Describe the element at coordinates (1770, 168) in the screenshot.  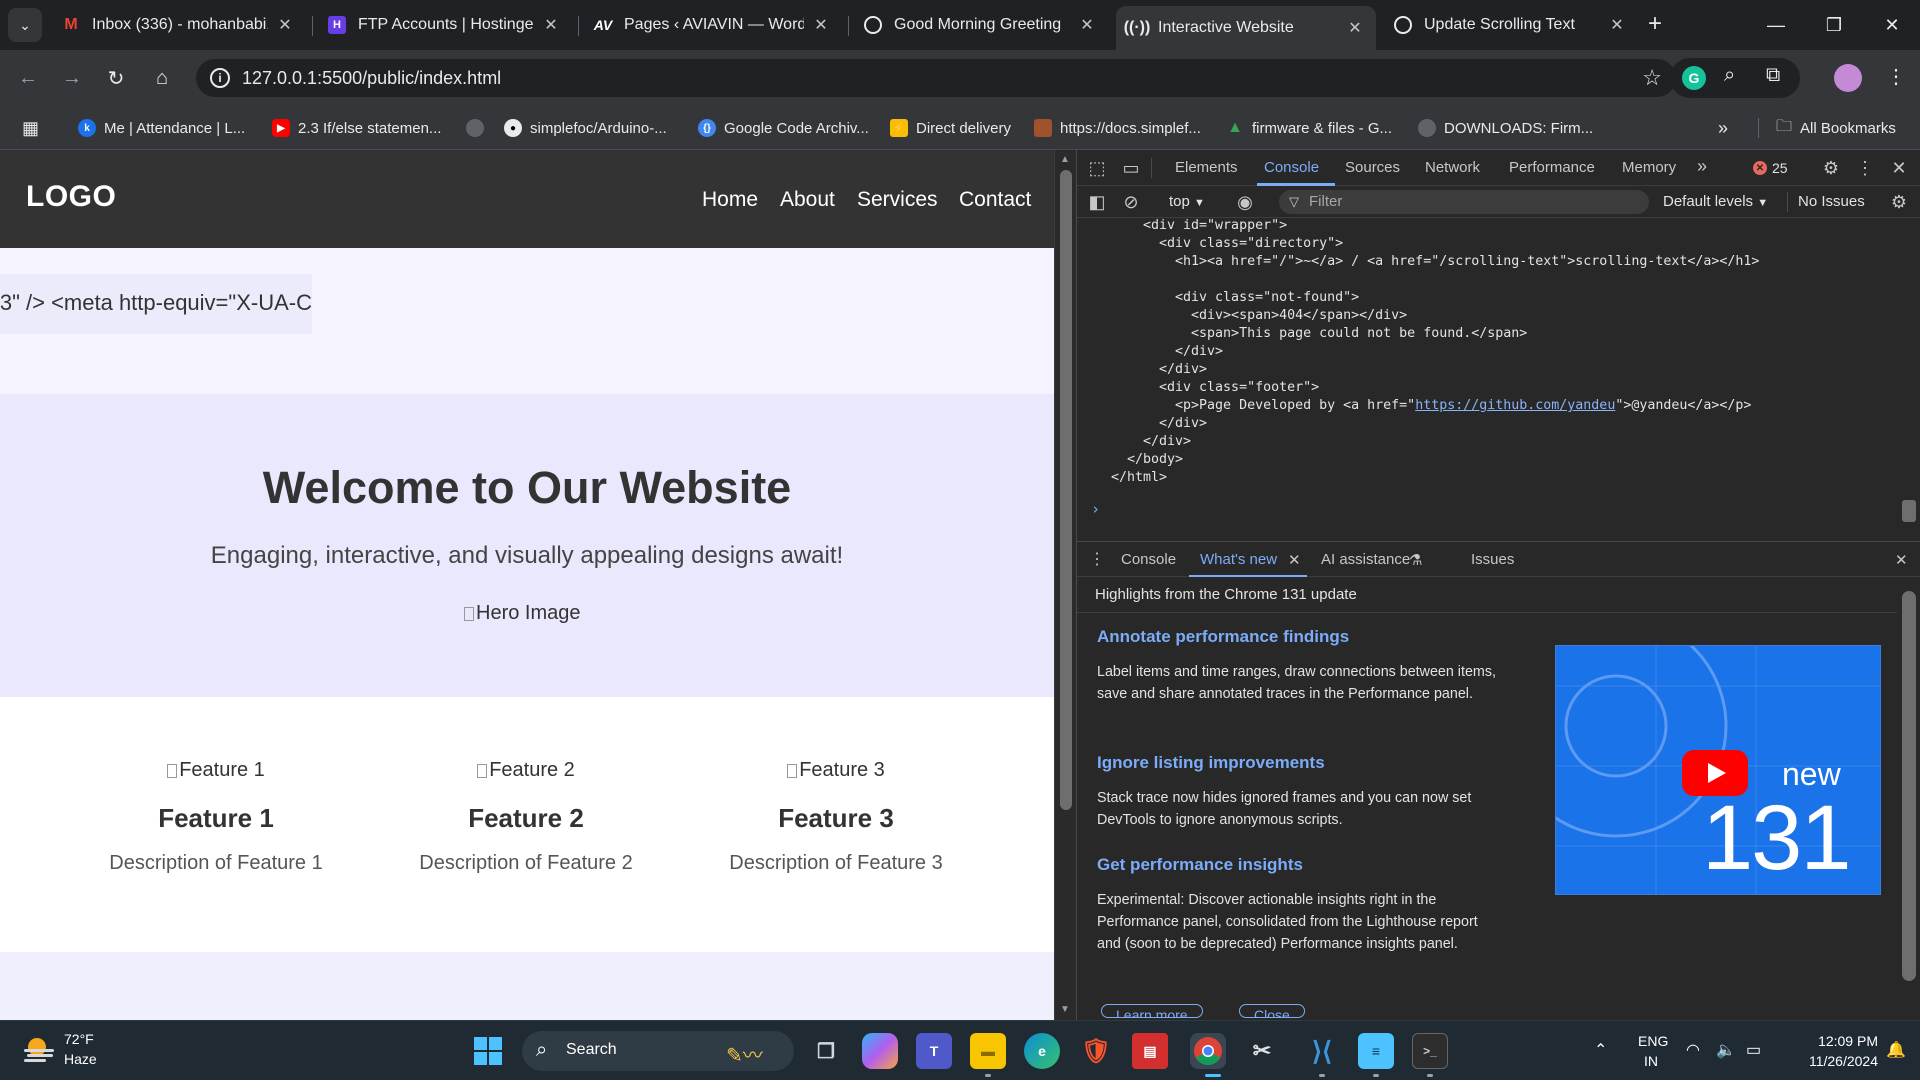
I see `error-count-badge: ✕ 25` at that location.